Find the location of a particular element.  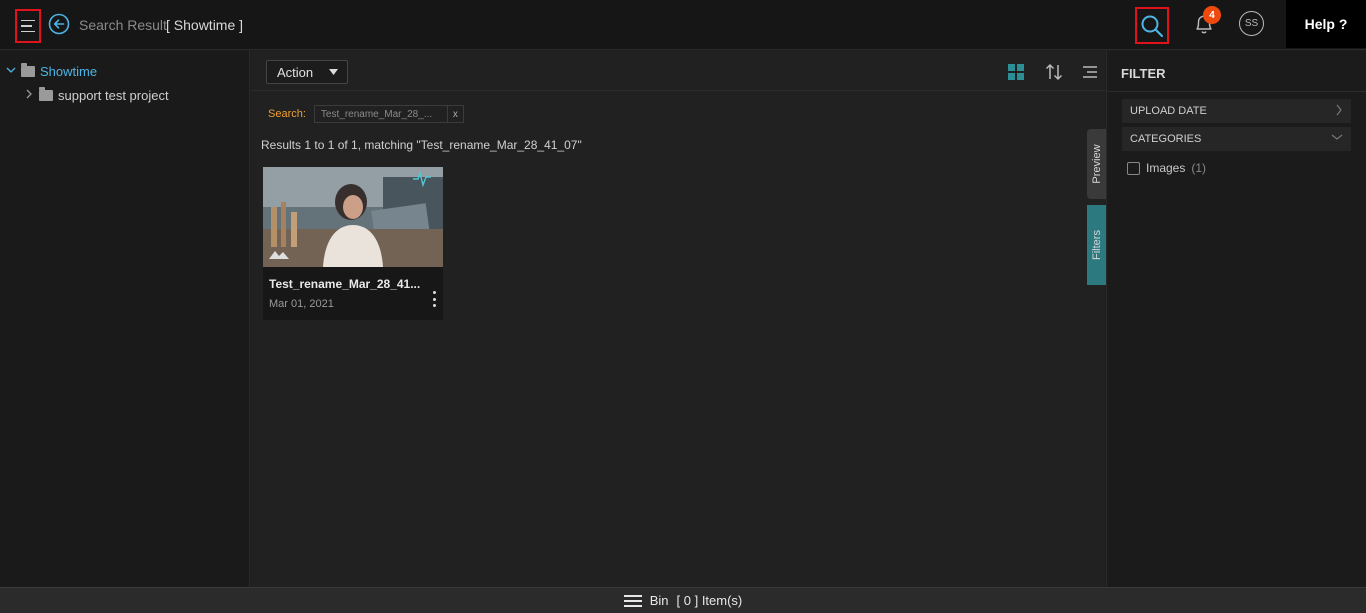

search-label: Search: is located at coordinates (287, 114).